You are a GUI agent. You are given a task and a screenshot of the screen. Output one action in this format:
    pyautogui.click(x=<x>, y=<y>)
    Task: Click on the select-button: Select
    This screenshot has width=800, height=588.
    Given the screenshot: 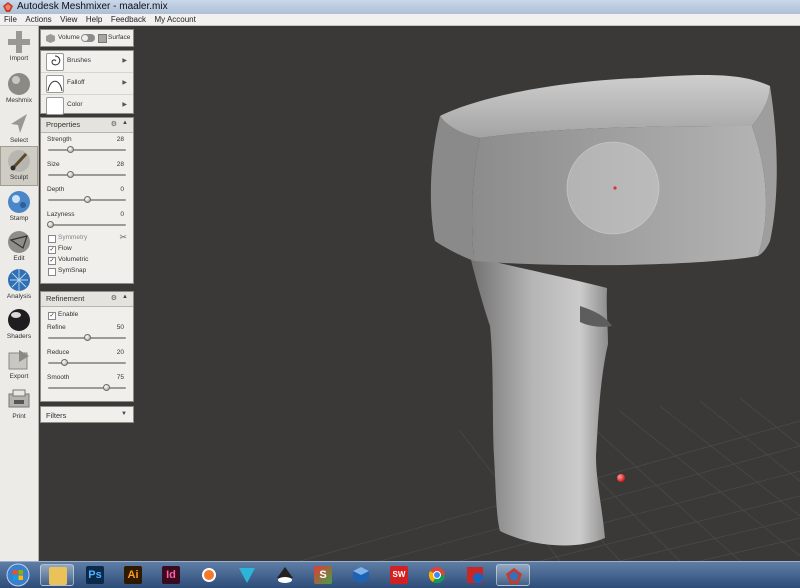 What is the action you would take?
    pyautogui.click(x=19, y=129)
    